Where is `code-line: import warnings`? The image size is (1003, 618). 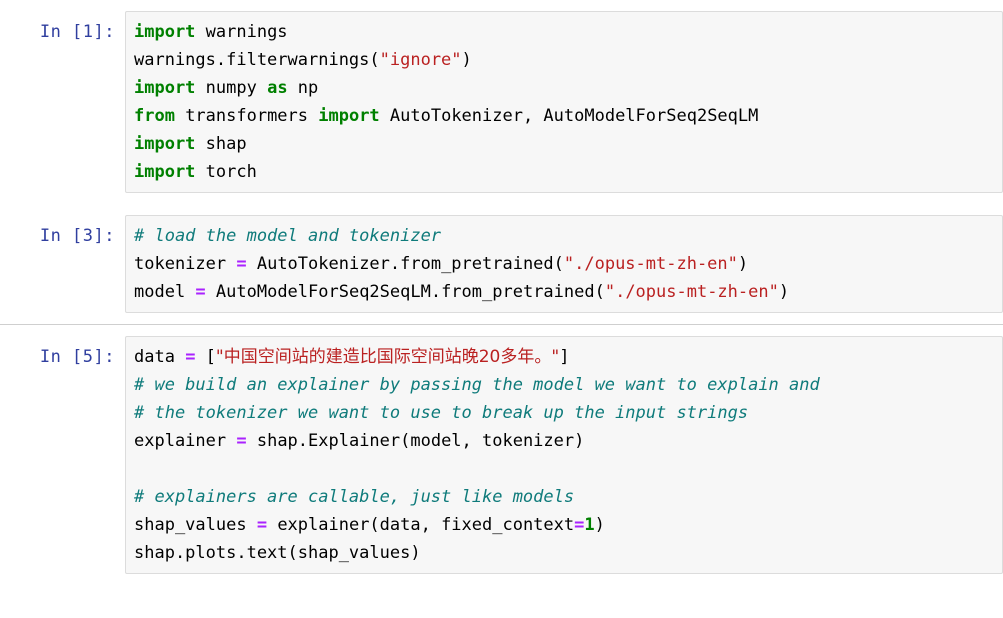
code-line: import warnings is located at coordinates (564, 32).